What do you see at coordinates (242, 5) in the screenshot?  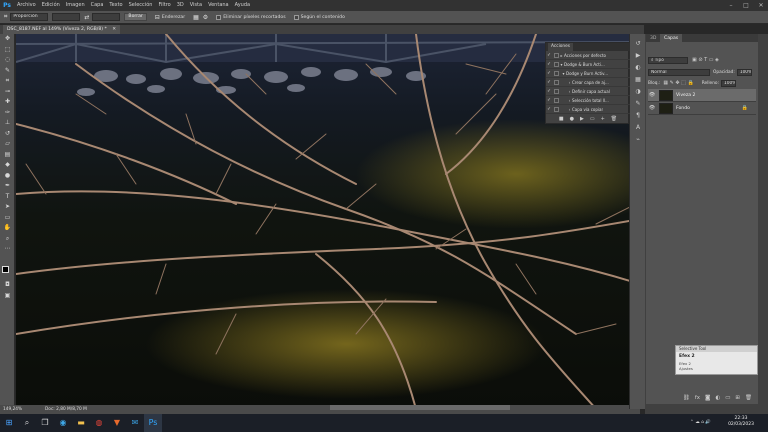 I see `menu-ayuda: Ayuda` at bounding box center [242, 5].